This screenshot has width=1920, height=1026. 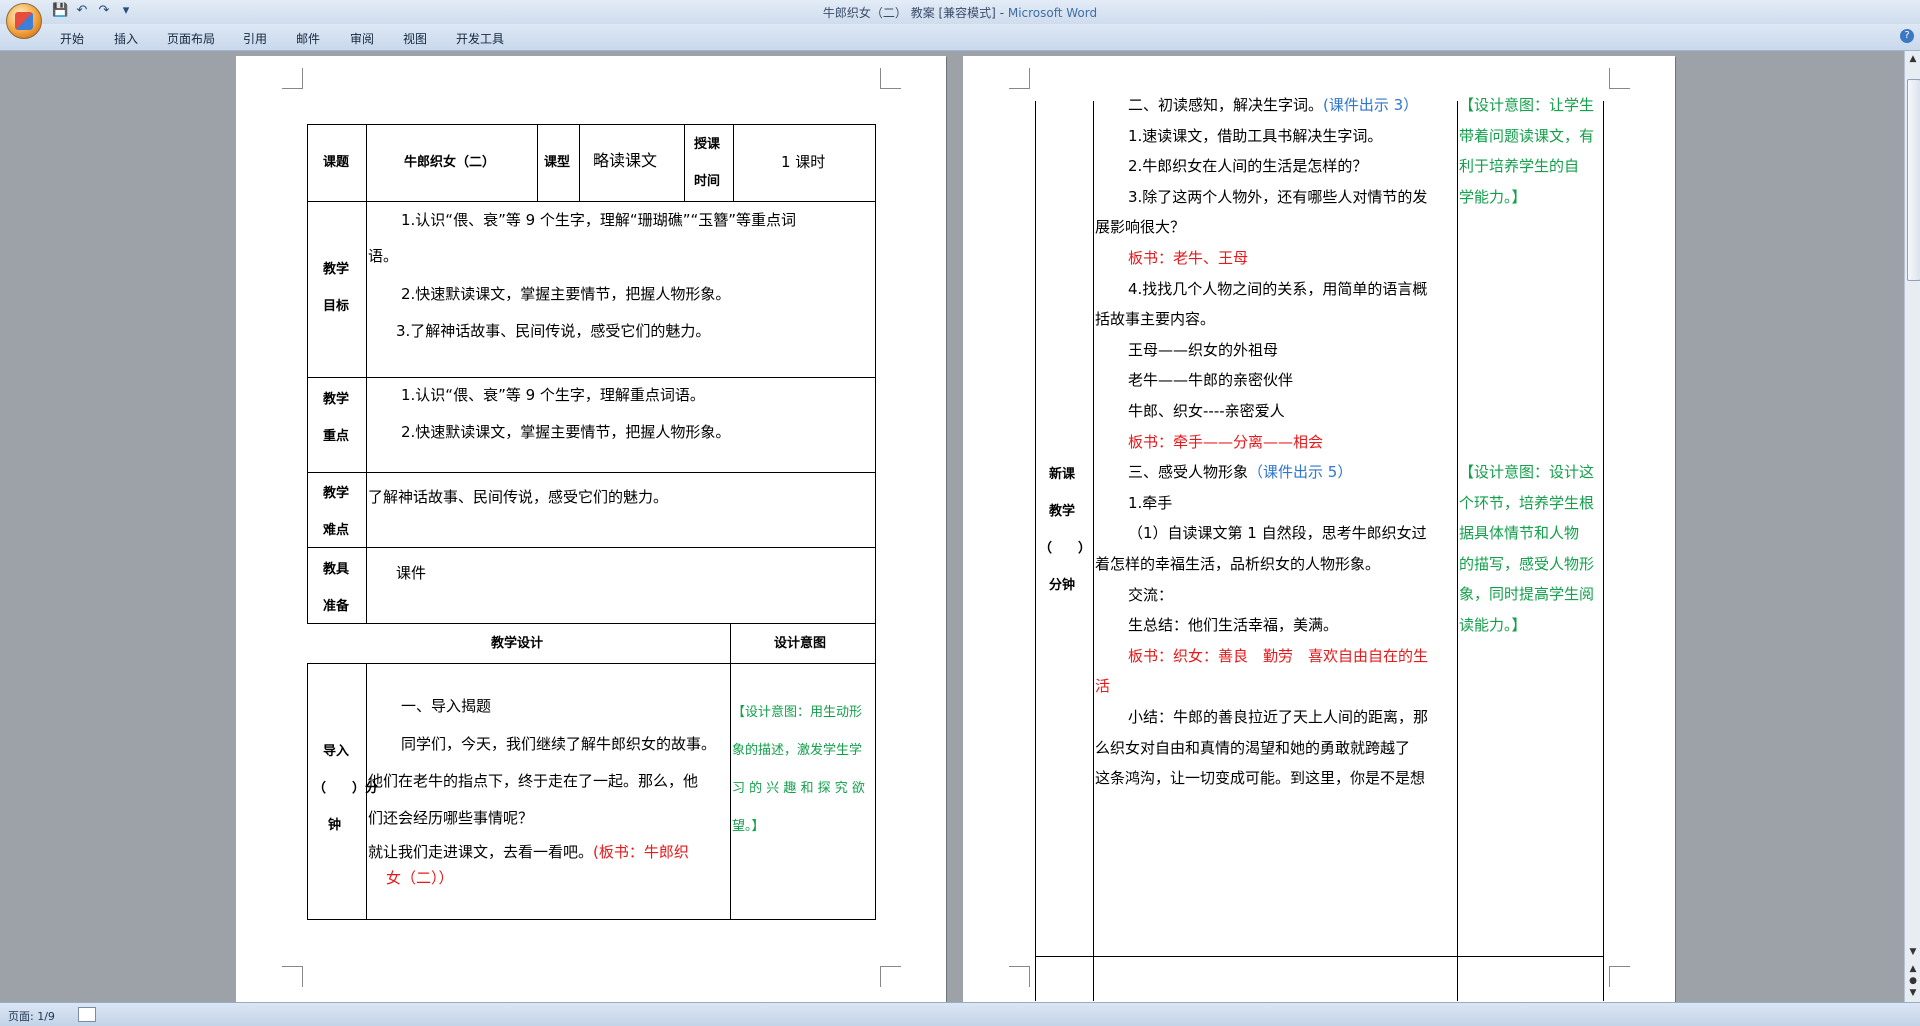 I want to click on prep-label: 准备, so click(x=336, y=606).